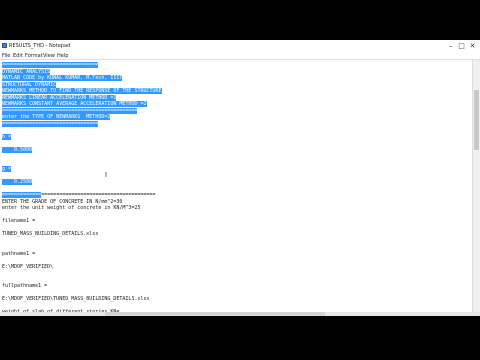 The height and width of the screenshot is (360, 480). I want to click on selected-text: MATLAB CODE by KUNAL KUMAR, M.Tech, IIIT, so click(62, 78).